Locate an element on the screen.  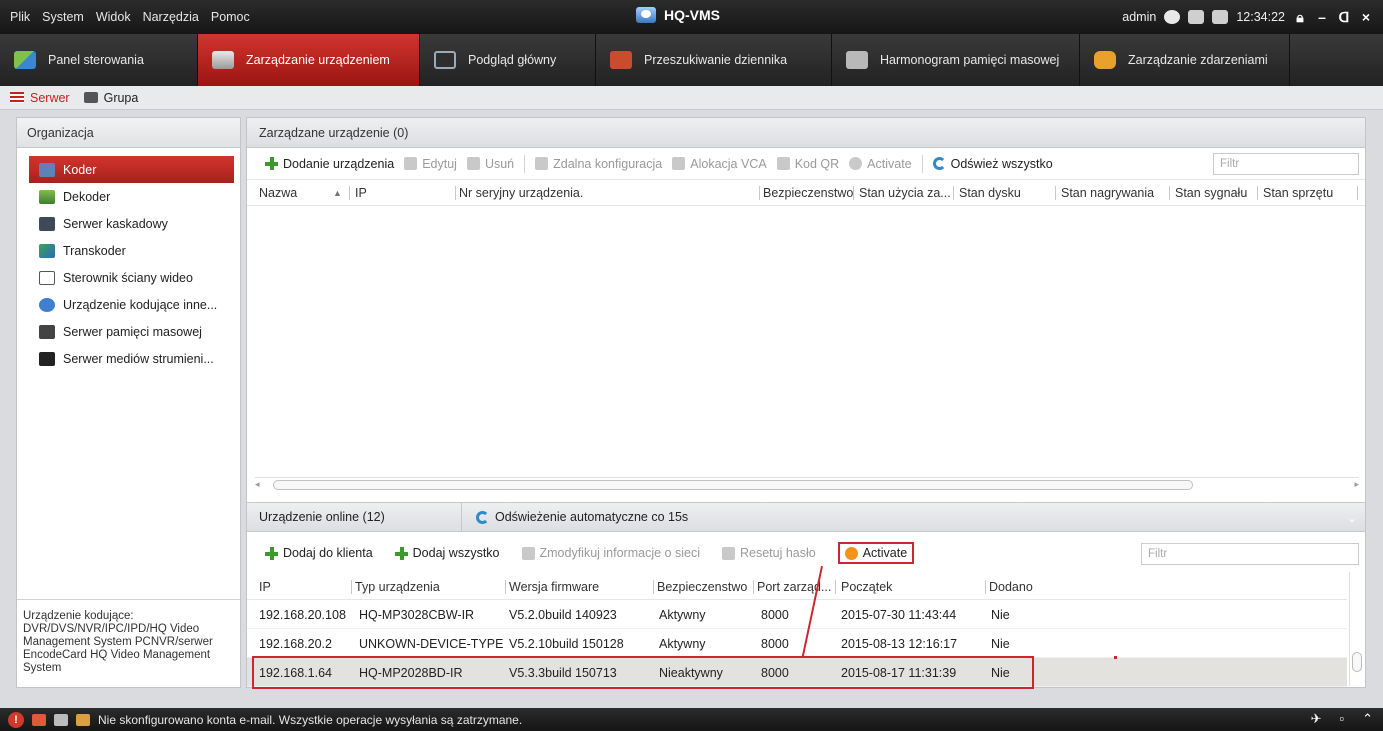
sort-ascending-icon: ▲ is located at coordinates (337, 193).